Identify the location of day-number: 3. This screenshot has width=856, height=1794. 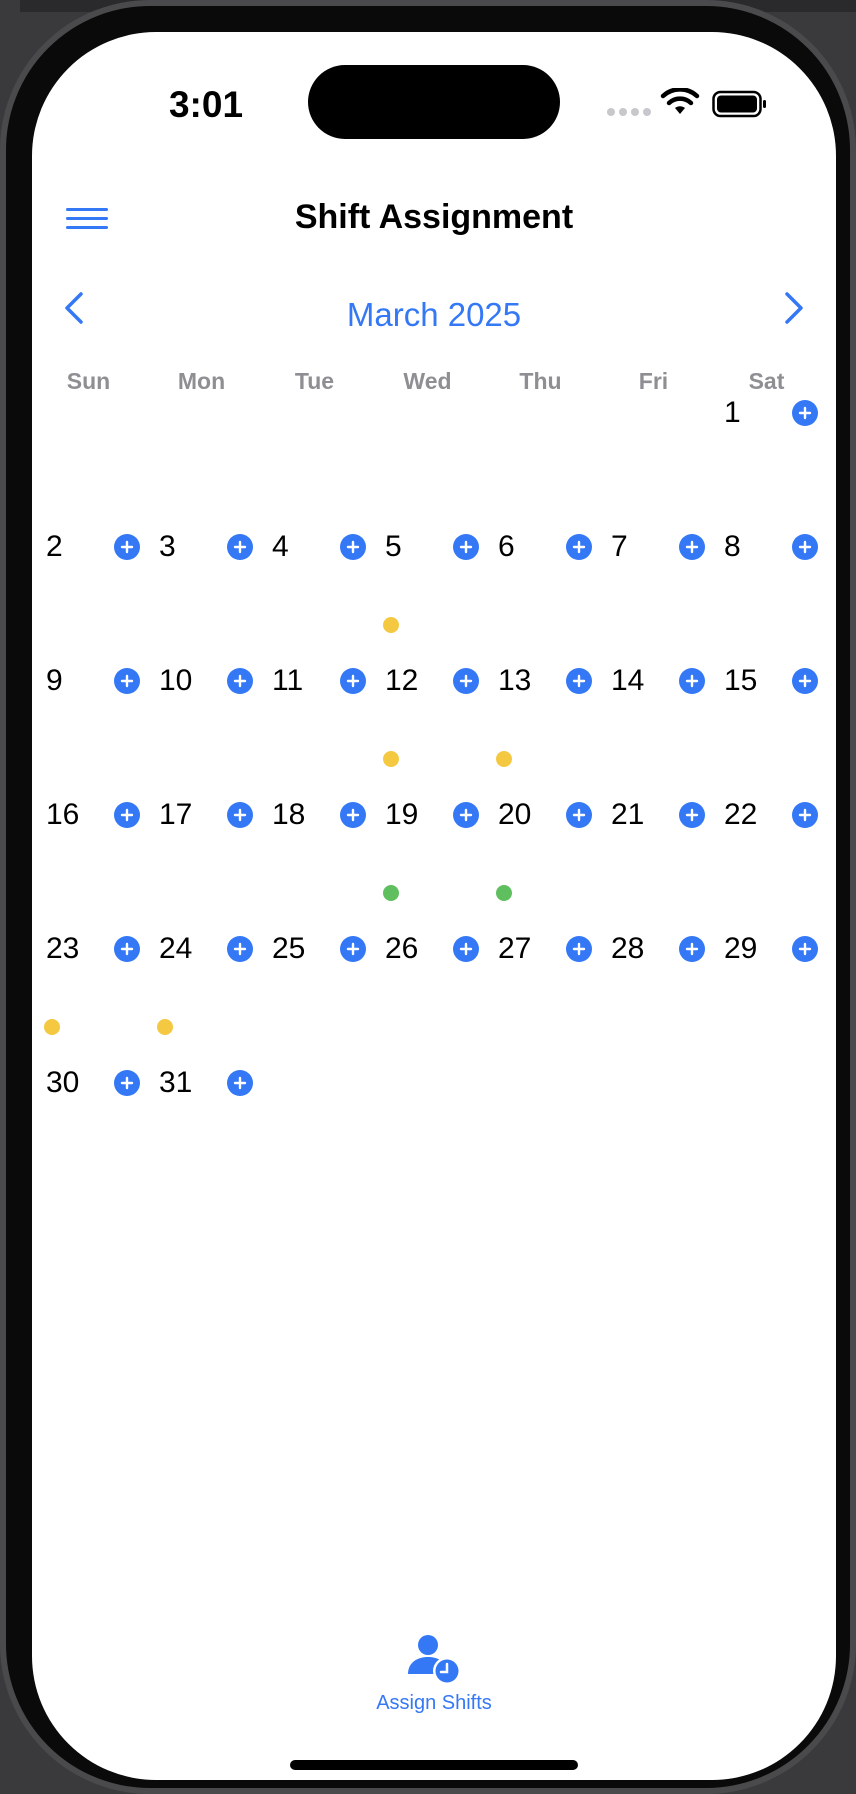
(167, 546).